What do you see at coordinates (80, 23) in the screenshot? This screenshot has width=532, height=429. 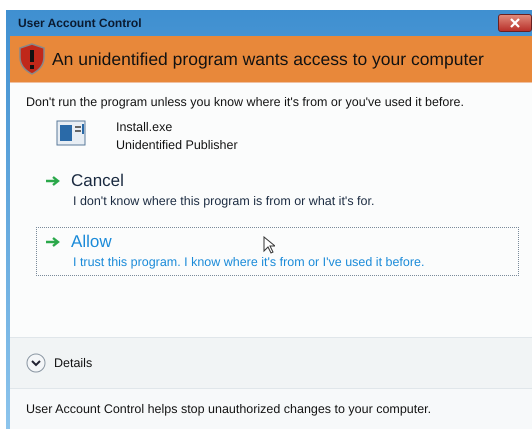 I see `window-title: User Account Control` at bounding box center [80, 23].